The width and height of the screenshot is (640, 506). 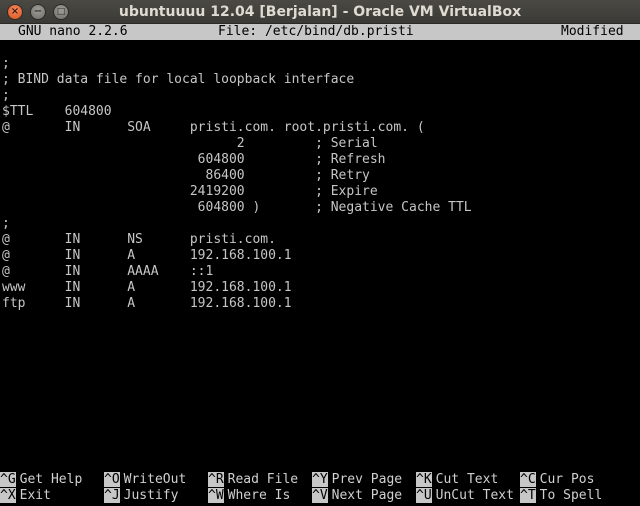 I want to click on shortcut-label: Read File, so click(x=263, y=479).